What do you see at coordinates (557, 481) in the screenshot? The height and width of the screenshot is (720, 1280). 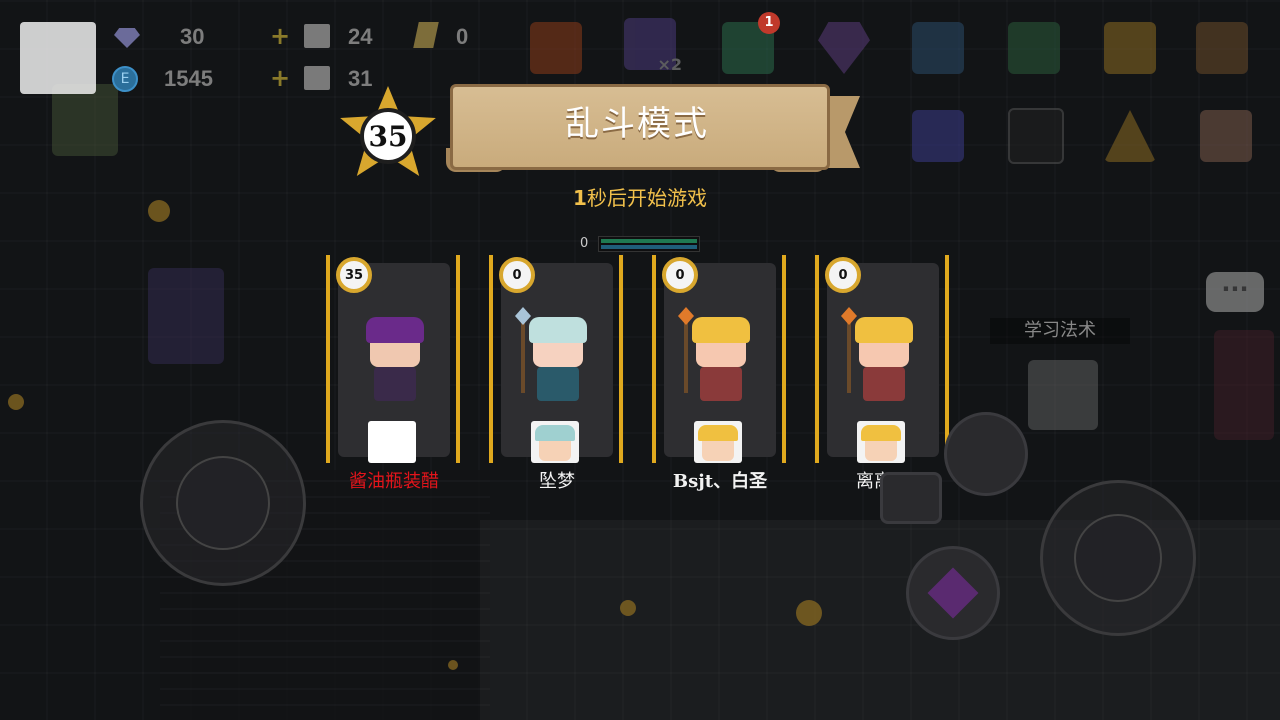 I see `player-name: 坠梦` at bounding box center [557, 481].